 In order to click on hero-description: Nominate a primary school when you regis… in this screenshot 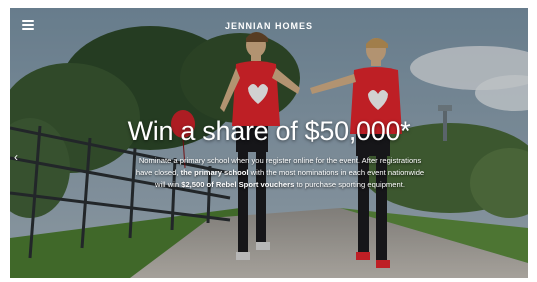, I will do `click(280, 173)`.